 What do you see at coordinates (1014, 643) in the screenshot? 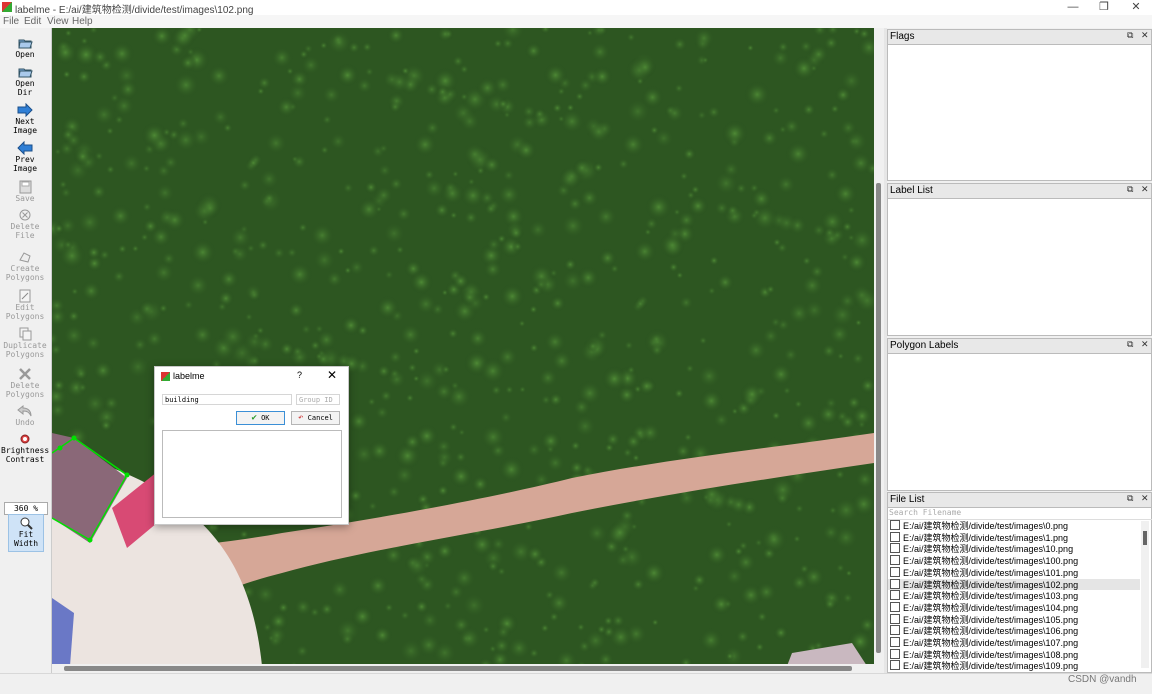
I see `file-list-item: E:/ai/建筑物检测/divide/test/images\107.png` at bounding box center [1014, 643].